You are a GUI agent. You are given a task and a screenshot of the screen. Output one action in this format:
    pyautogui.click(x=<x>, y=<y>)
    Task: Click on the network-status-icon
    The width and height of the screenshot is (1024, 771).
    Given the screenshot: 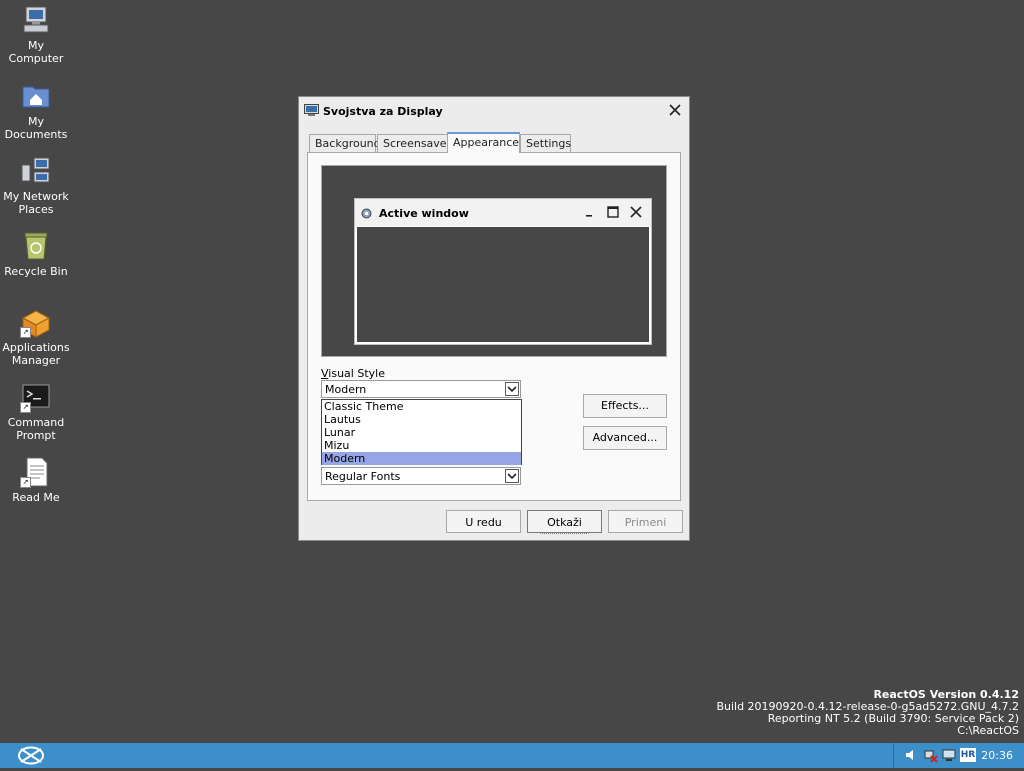 What is the action you would take?
    pyautogui.click(x=931, y=755)
    